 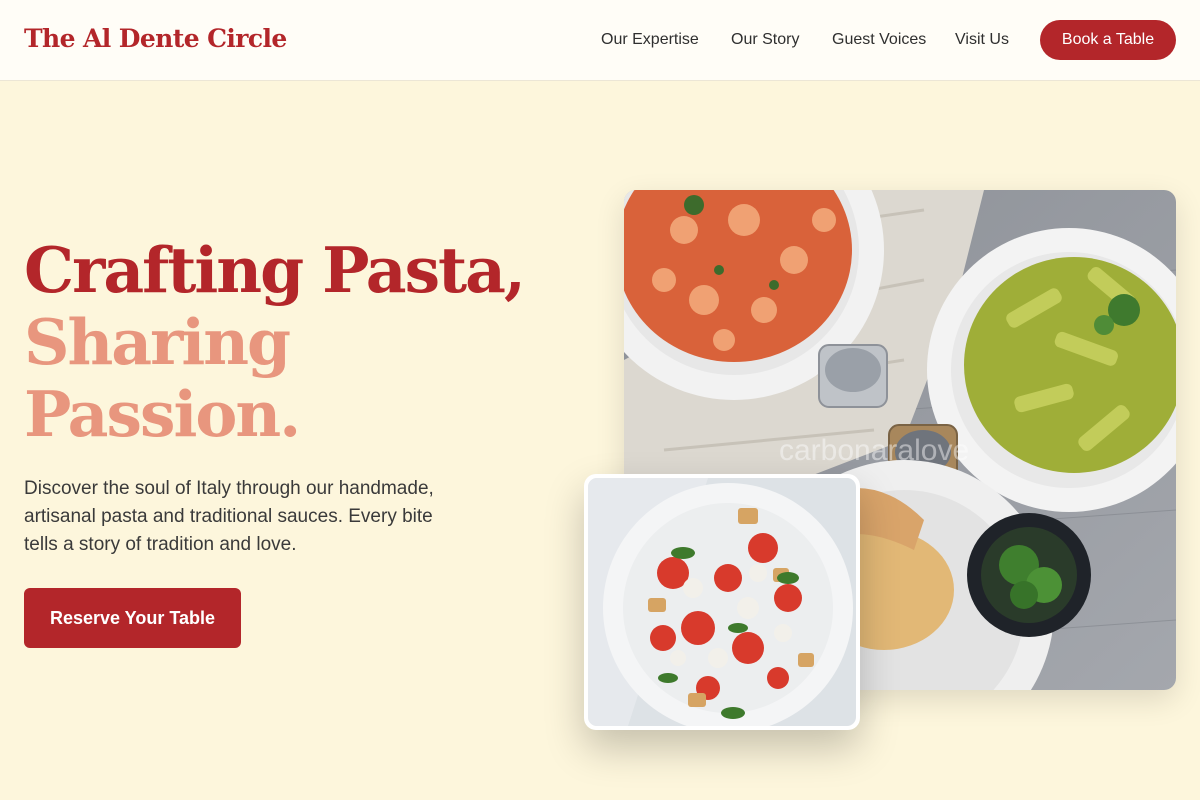 What do you see at coordinates (765, 40) in the screenshot?
I see `nav-link-our-story: Our Story` at bounding box center [765, 40].